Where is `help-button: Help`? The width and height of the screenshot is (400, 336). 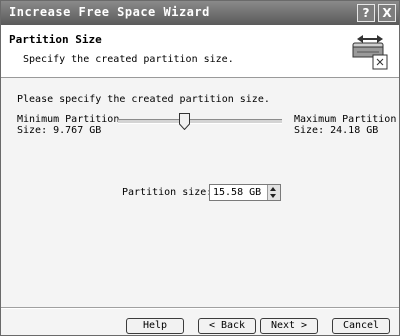 help-button: Help is located at coordinates (155, 326).